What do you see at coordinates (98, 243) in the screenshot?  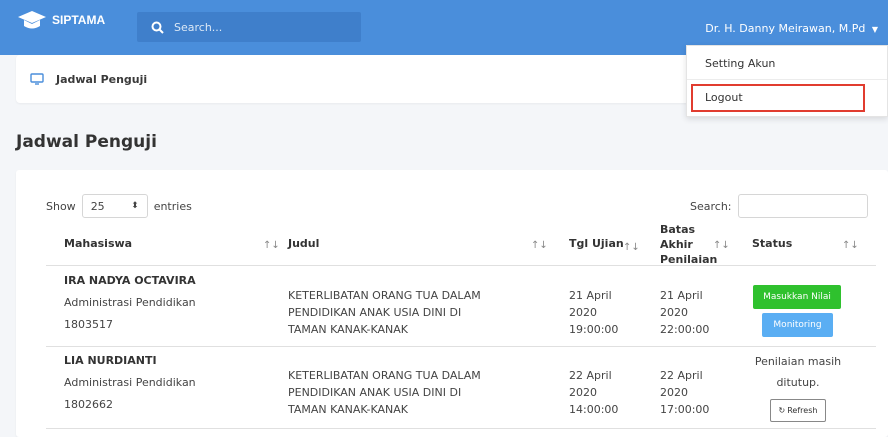 I see `column-header-mahasiswa: Mahasiswa` at bounding box center [98, 243].